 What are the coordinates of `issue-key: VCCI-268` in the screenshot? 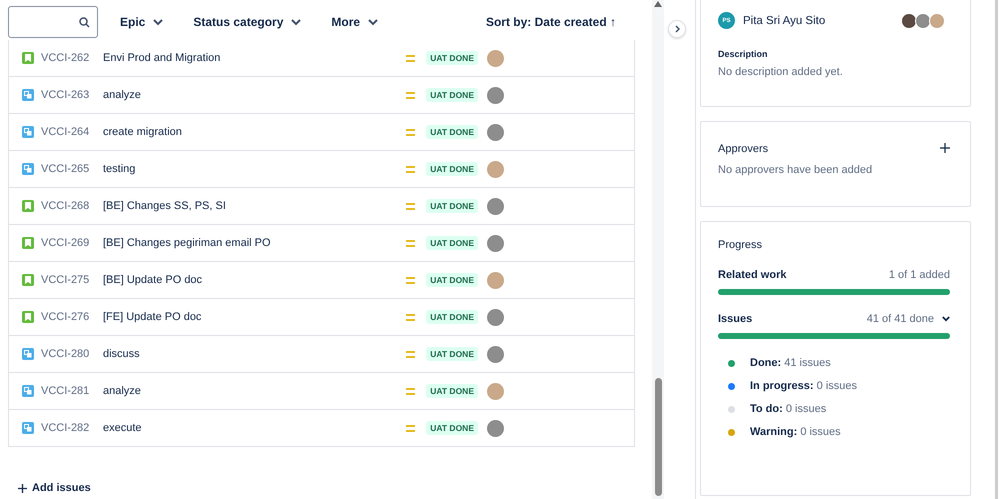 It's located at (72, 206).